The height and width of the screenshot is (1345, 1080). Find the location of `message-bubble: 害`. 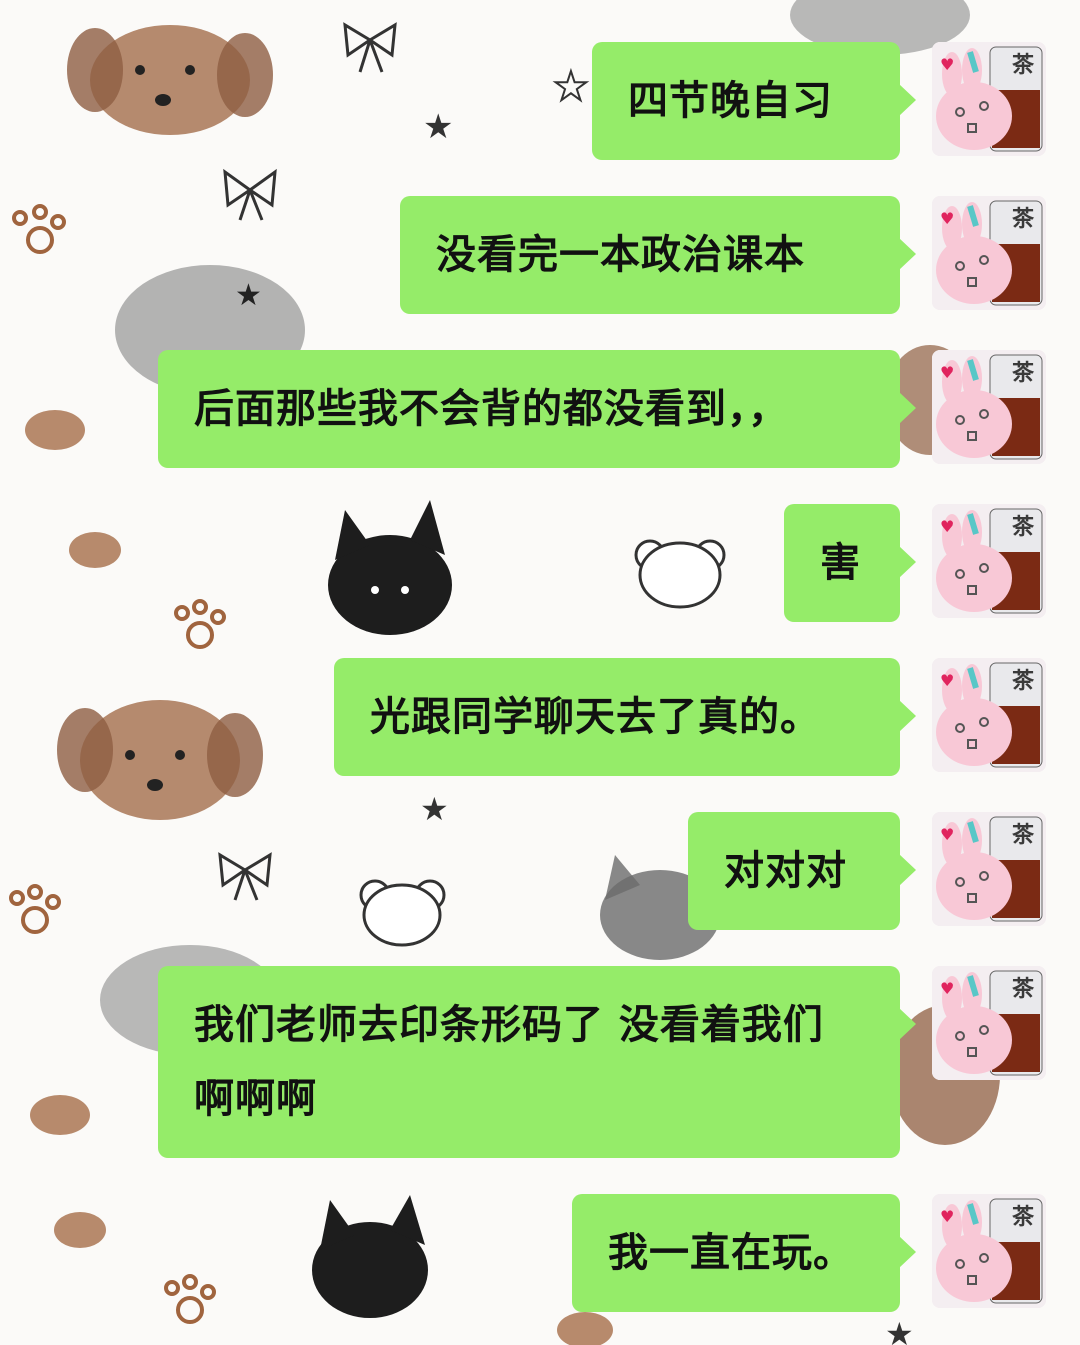

message-bubble: 害 is located at coordinates (850, 563).